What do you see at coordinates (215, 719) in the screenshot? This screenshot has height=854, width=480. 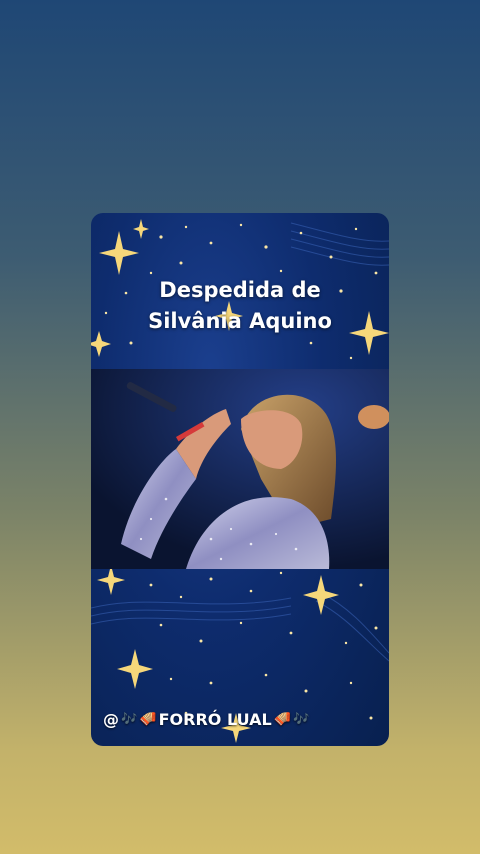 I see `caption-text: FORRÓ LUAL` at bounding box center [215, 719].